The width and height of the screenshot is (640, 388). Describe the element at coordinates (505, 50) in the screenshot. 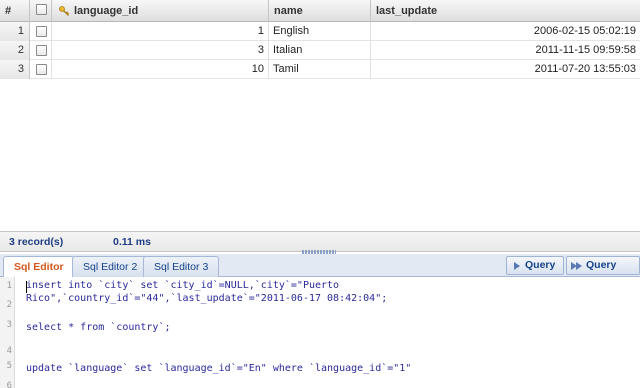

I see `cell-last-update: 2011-11-15 09:59:58` at that location.